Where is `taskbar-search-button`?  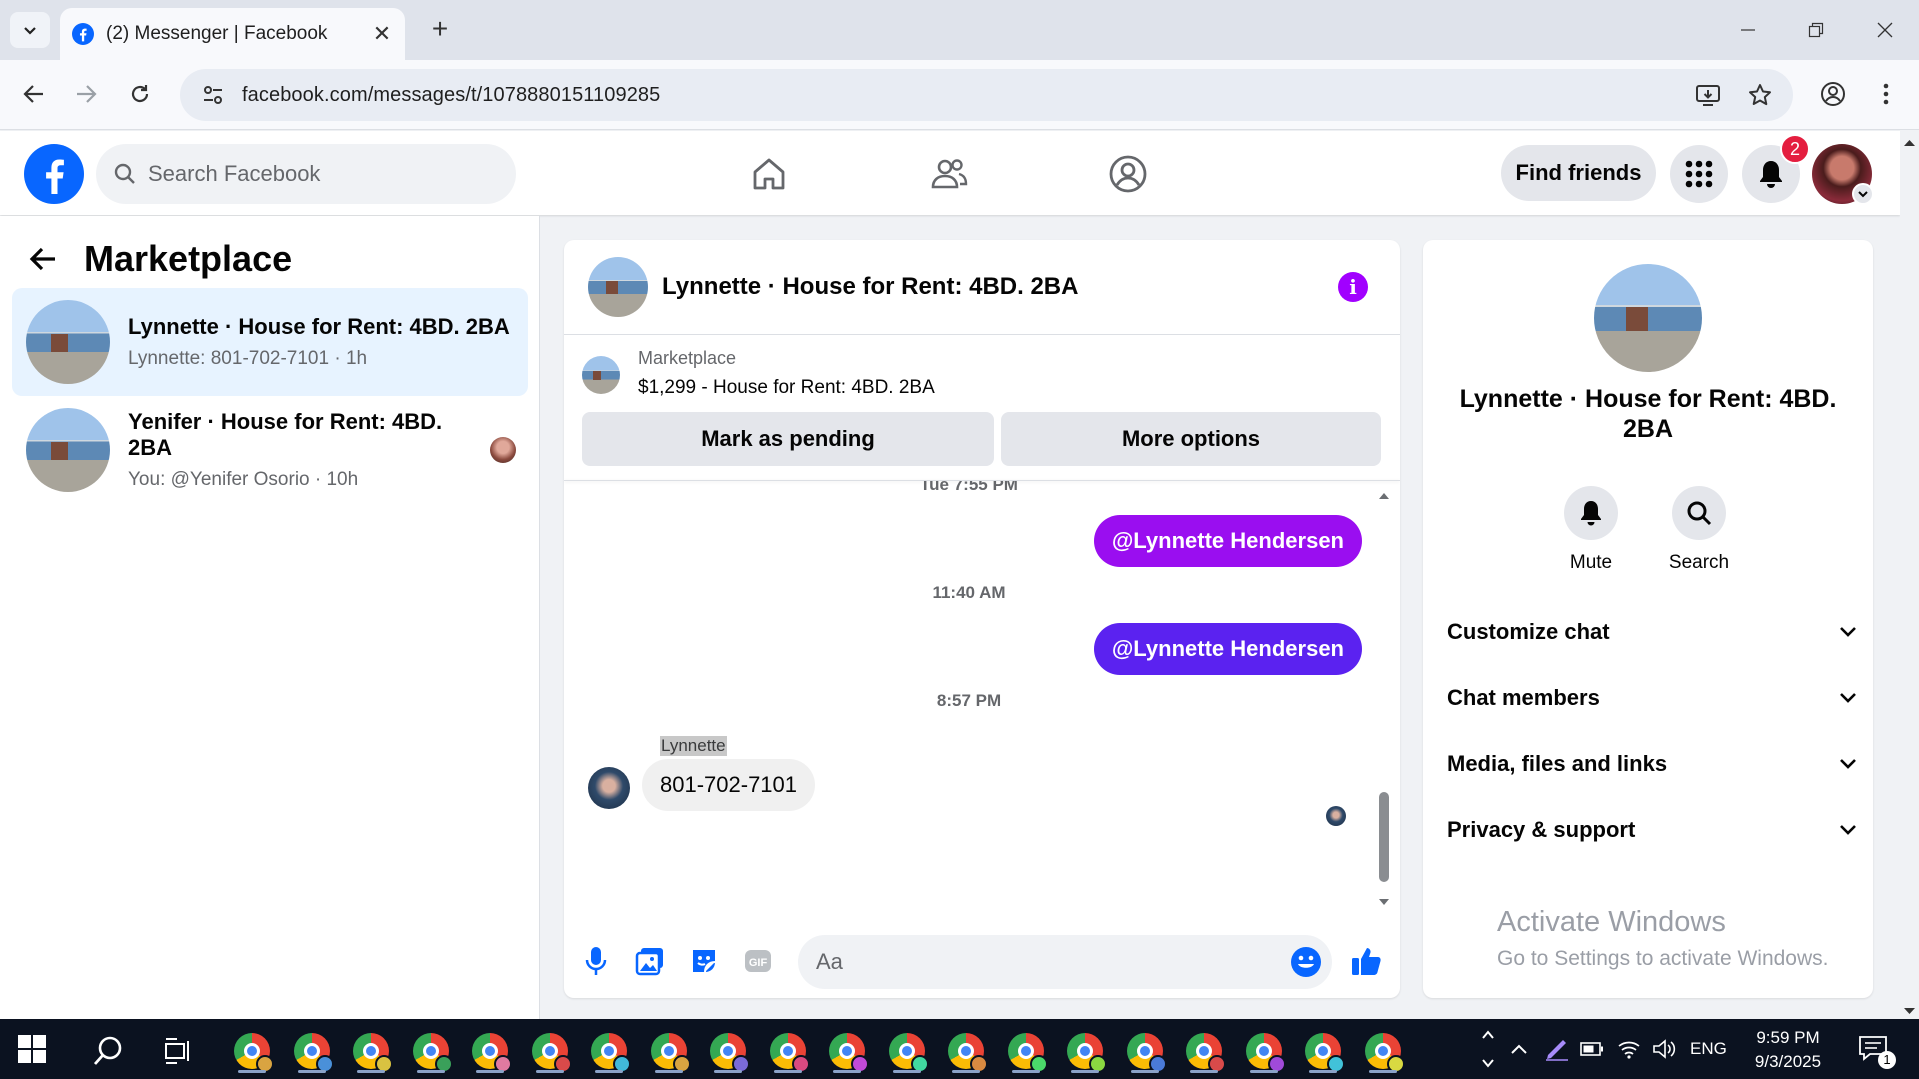
taskbar-search-button is located at coordinates (108, 1051).